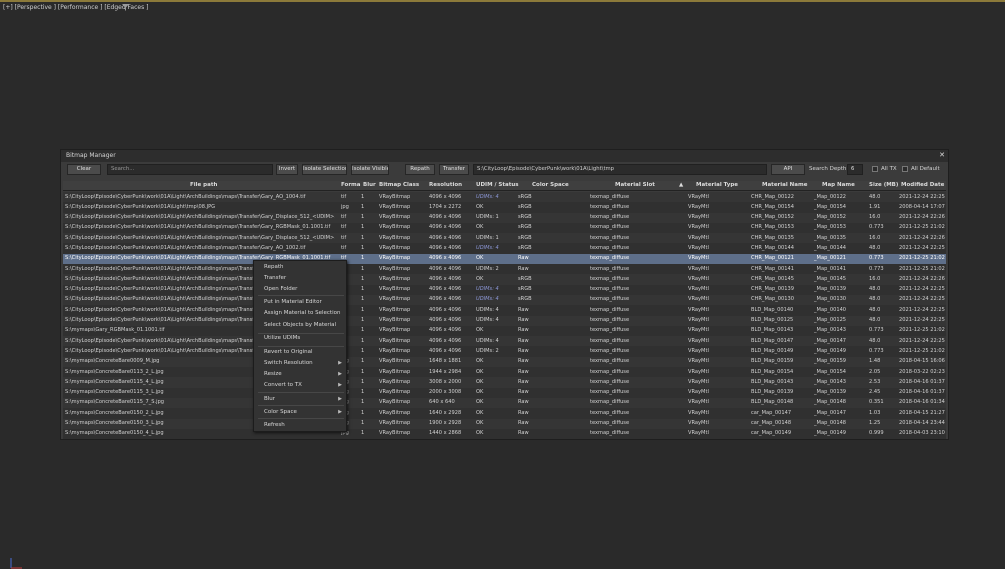  What do you see at coordinates (717, 185) in the screenshot?
I see `col-material-type: Material Type` at bounding box center [717, 185].